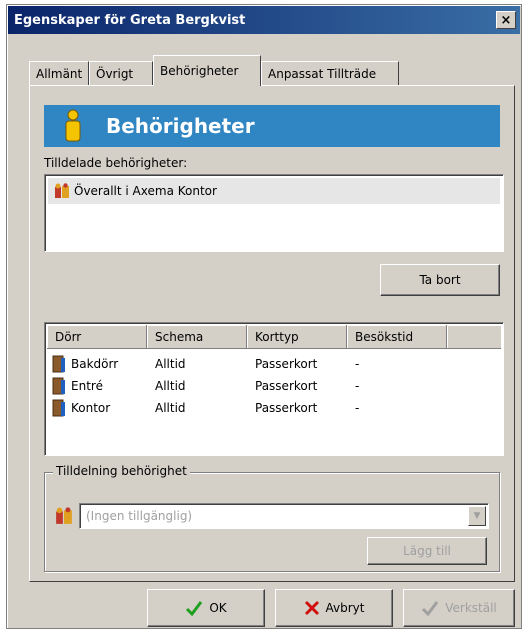 Image resolution: width=526 pixels, height=631 pixels. I want to click on remove-button: Ta bort, so click(440, 280).